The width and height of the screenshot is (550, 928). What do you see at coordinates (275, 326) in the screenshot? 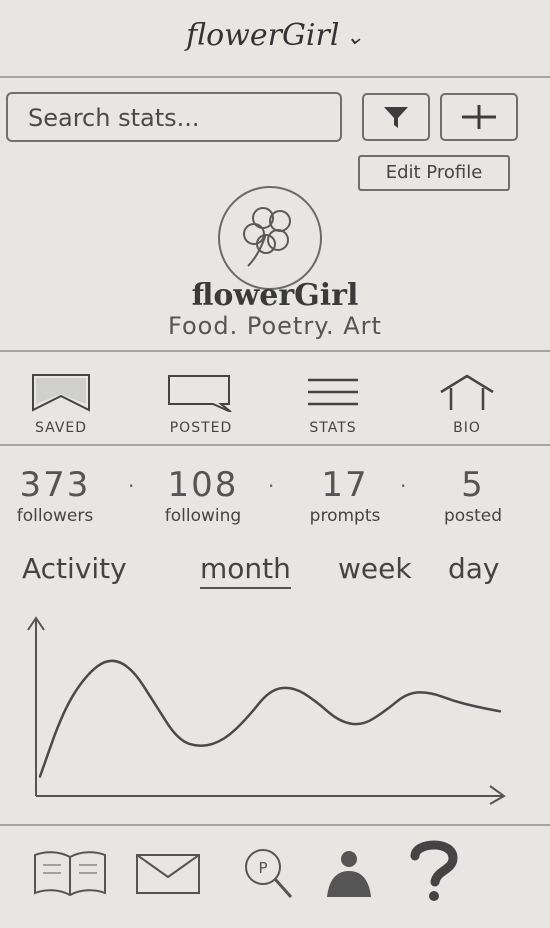
I see `profile-bio: Food. Poetry. Art` at bounding box center [275, 326].